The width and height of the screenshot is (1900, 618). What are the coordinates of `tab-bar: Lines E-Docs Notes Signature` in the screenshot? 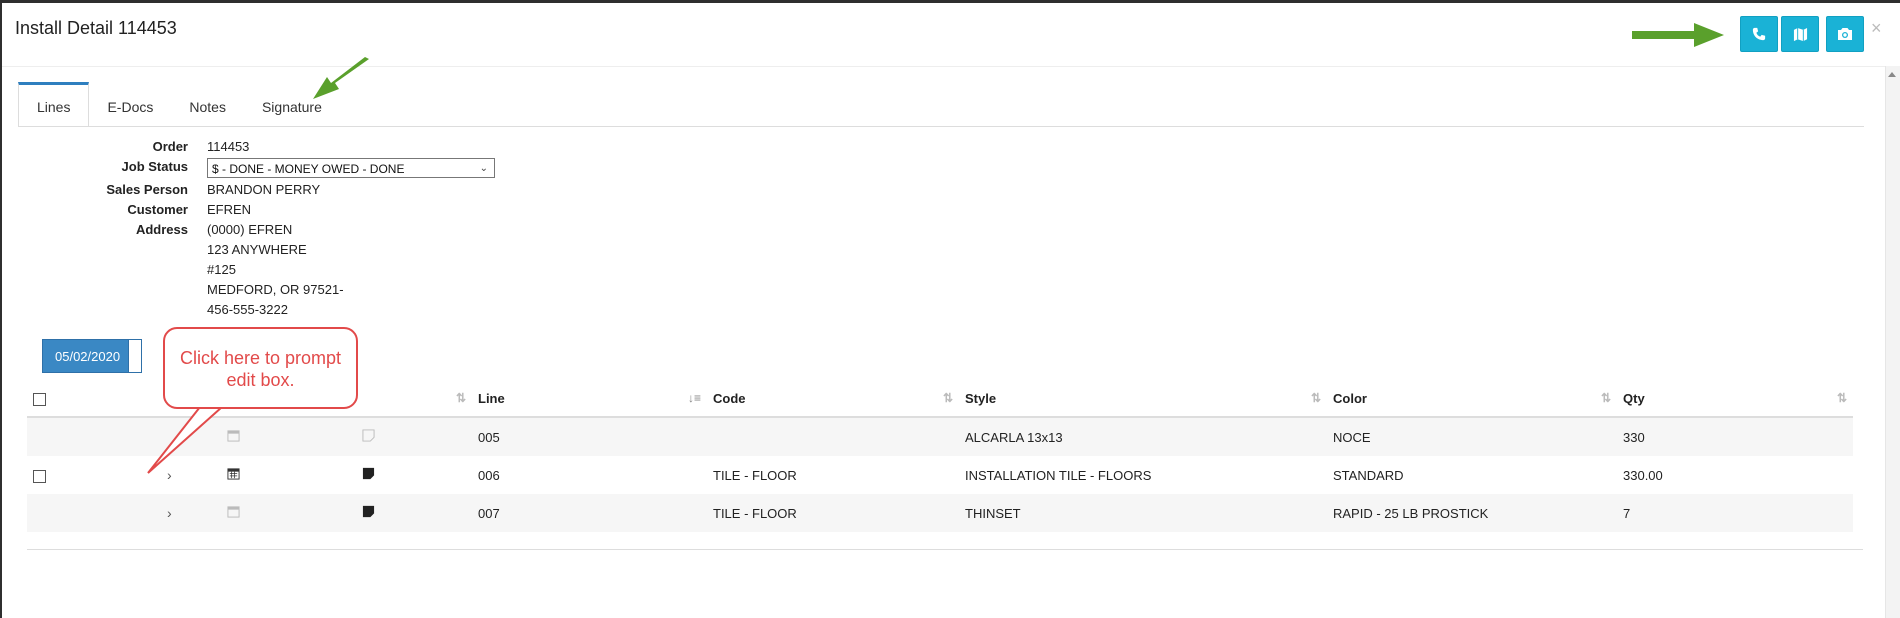 It's located at (179, 104).